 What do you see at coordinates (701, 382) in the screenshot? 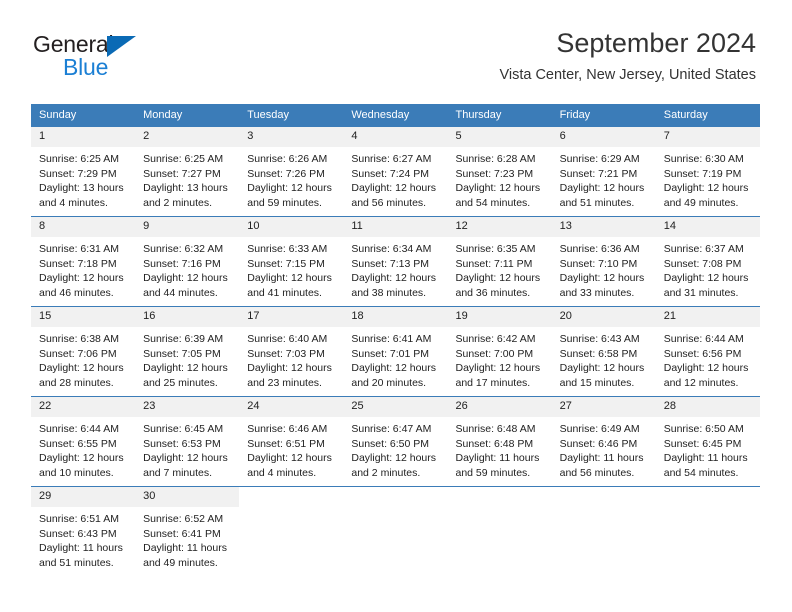
I see `daylight-text-line2: and 12 minutes.` at bounding box center [701, 382].